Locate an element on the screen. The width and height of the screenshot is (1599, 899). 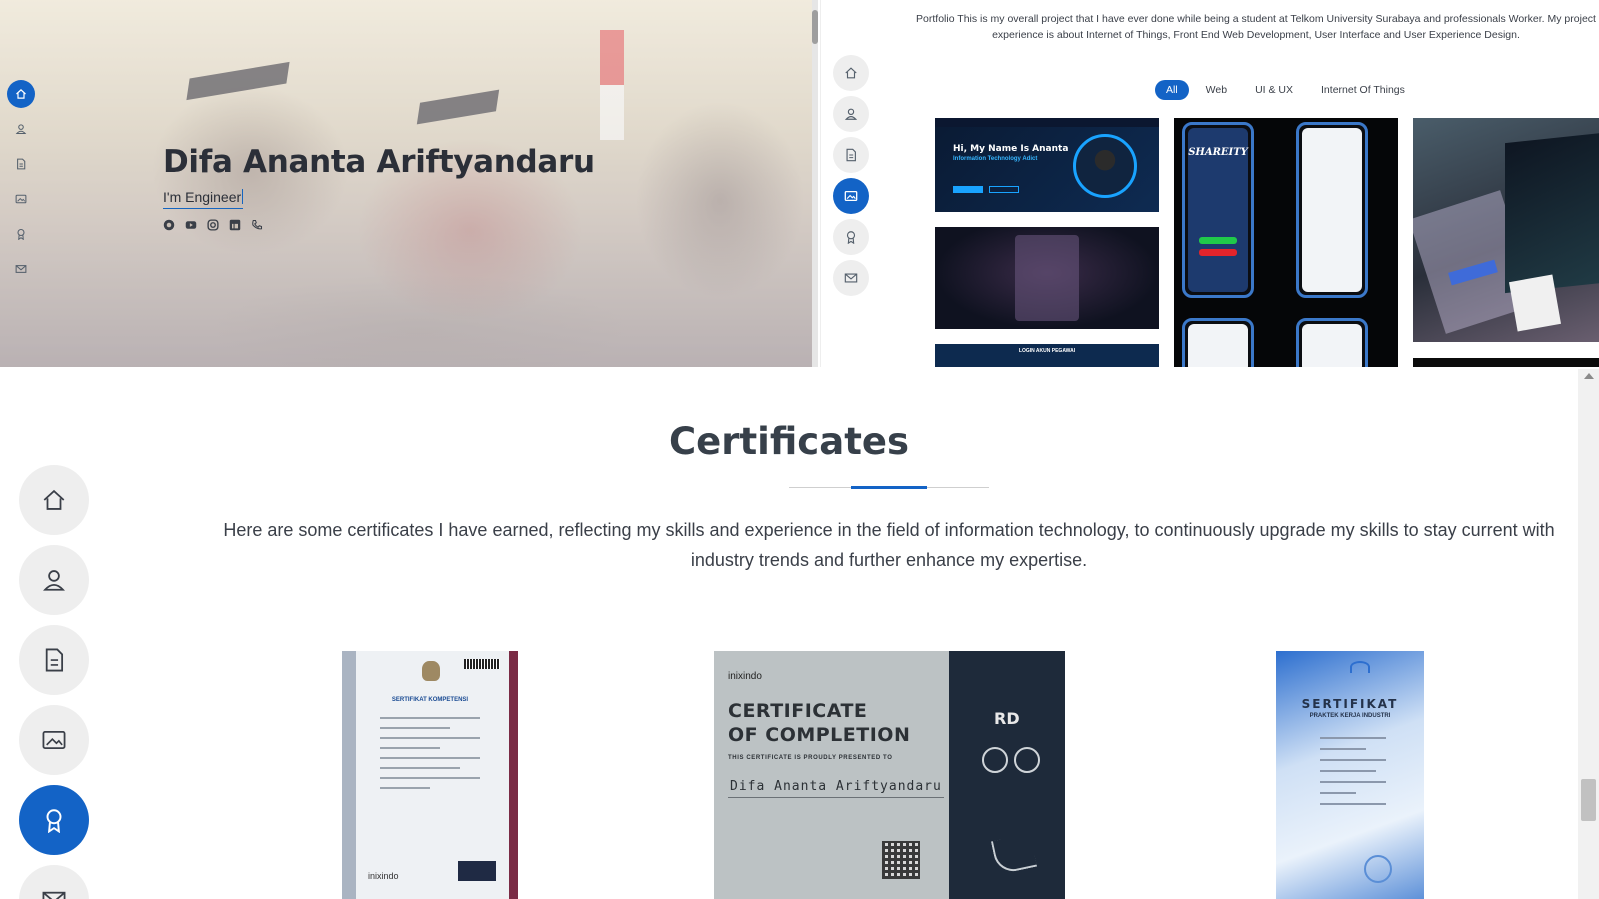
linkedin-icon is located at coordinates (235, 225).